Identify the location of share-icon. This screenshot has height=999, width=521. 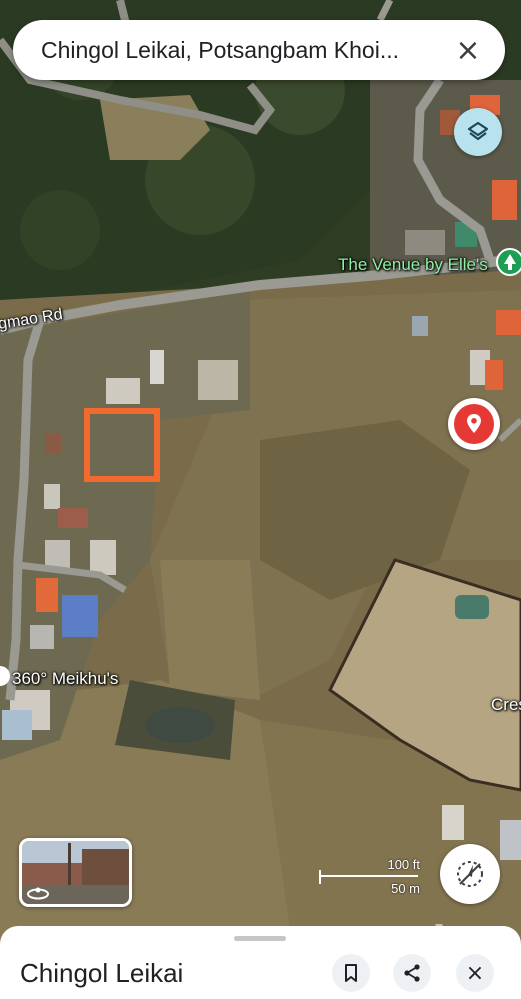
(412, 973).